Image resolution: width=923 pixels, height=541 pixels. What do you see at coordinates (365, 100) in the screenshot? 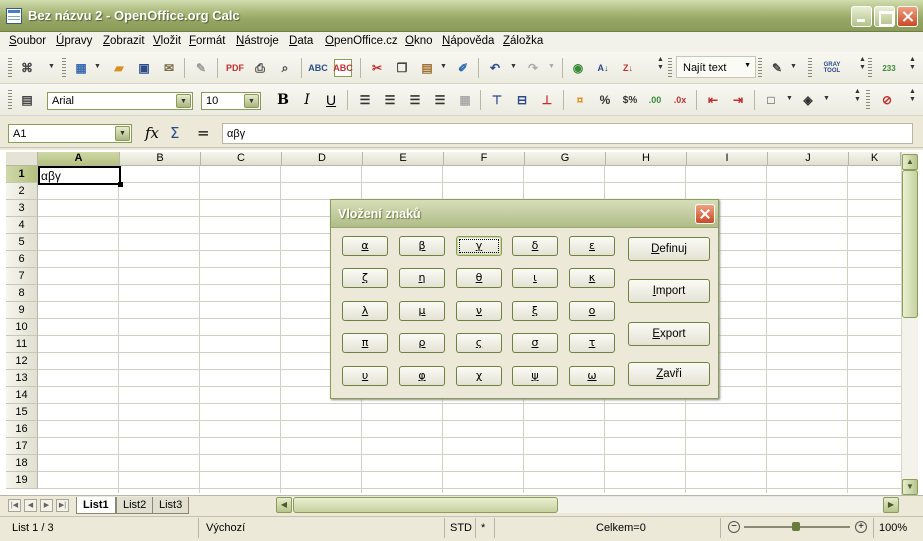
I see `align-left-icon: ☰` at bounding box center [365, 100].